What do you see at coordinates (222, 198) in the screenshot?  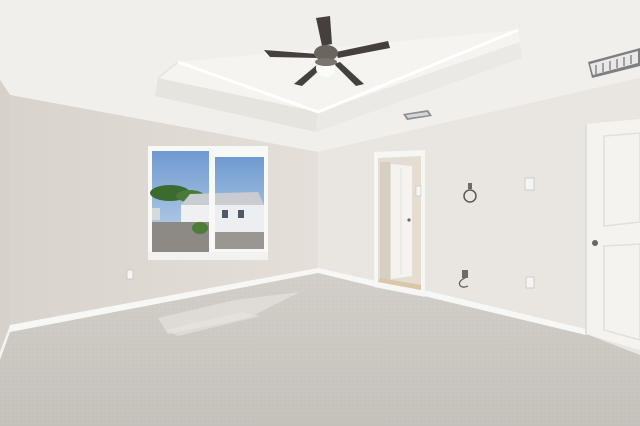 I see `neighbor-house` at bounding box center [222, 198].